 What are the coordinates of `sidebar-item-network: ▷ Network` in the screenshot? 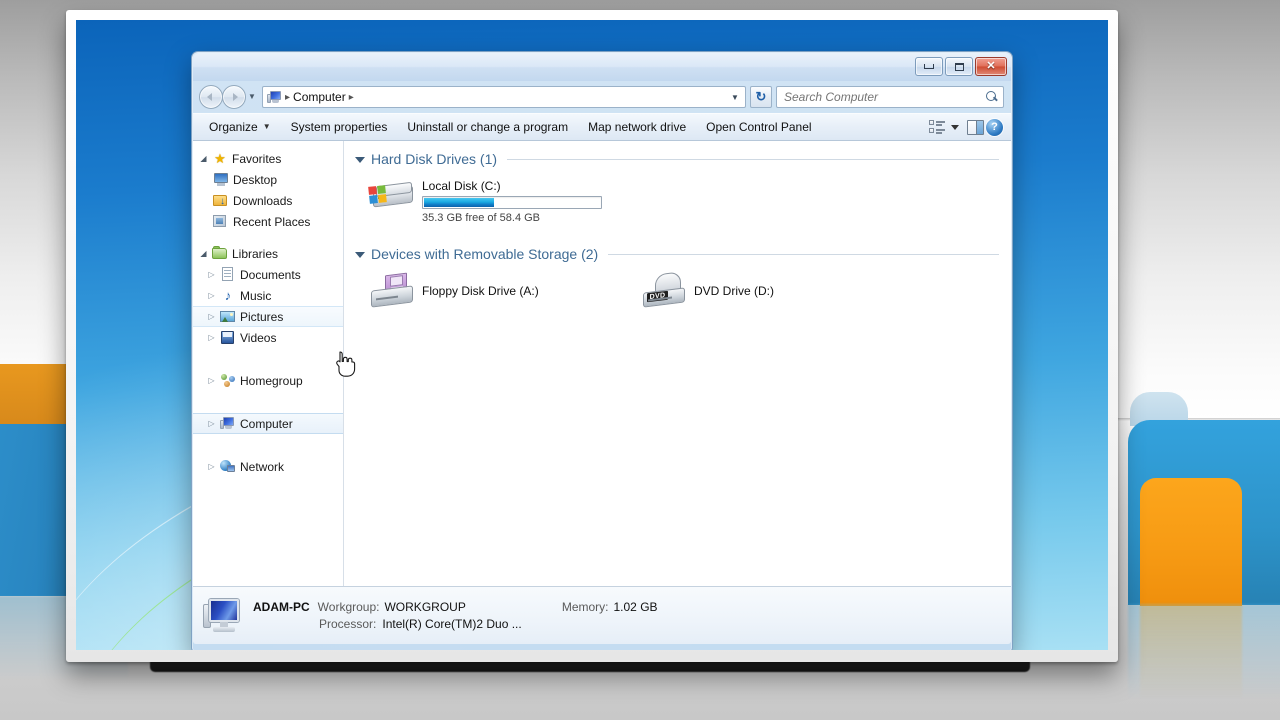 It's located at (268, 466).